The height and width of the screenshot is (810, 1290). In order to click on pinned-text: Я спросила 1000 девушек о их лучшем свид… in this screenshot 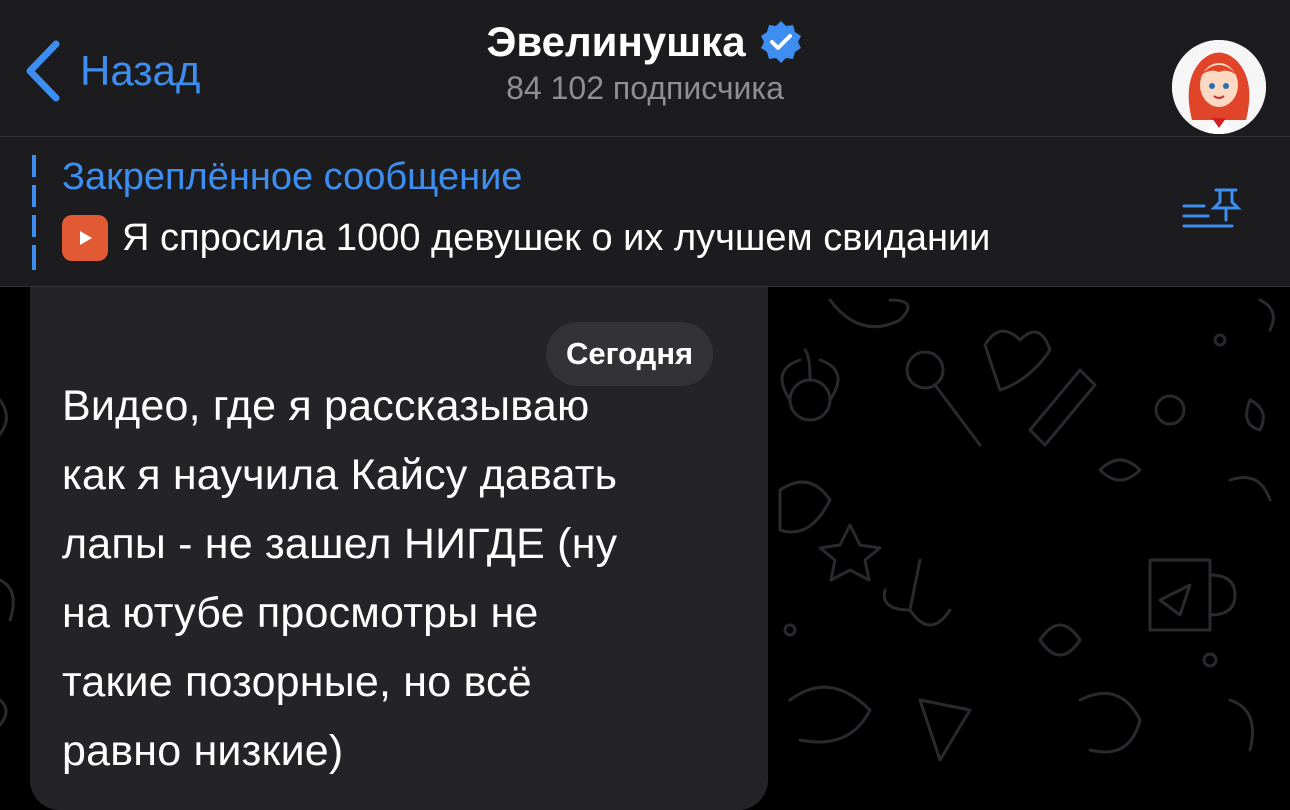, I will do `click(556, 237)`.